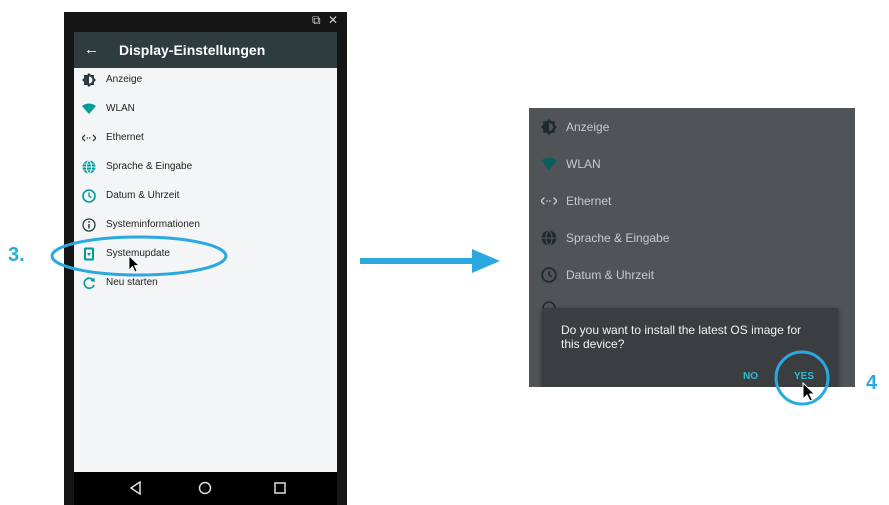 The height and width of the screenshot is (505, 889). What do you see at coordinates (280, 488) in the screenshot?
I see `nav-recents-icon` at bounding box center [280, 488].